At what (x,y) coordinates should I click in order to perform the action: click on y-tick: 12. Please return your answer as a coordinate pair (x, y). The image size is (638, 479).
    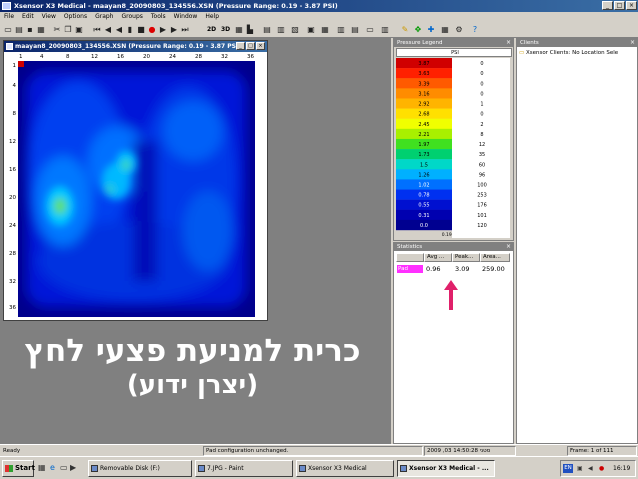
    Looking at the image, I should click on (12, 142).